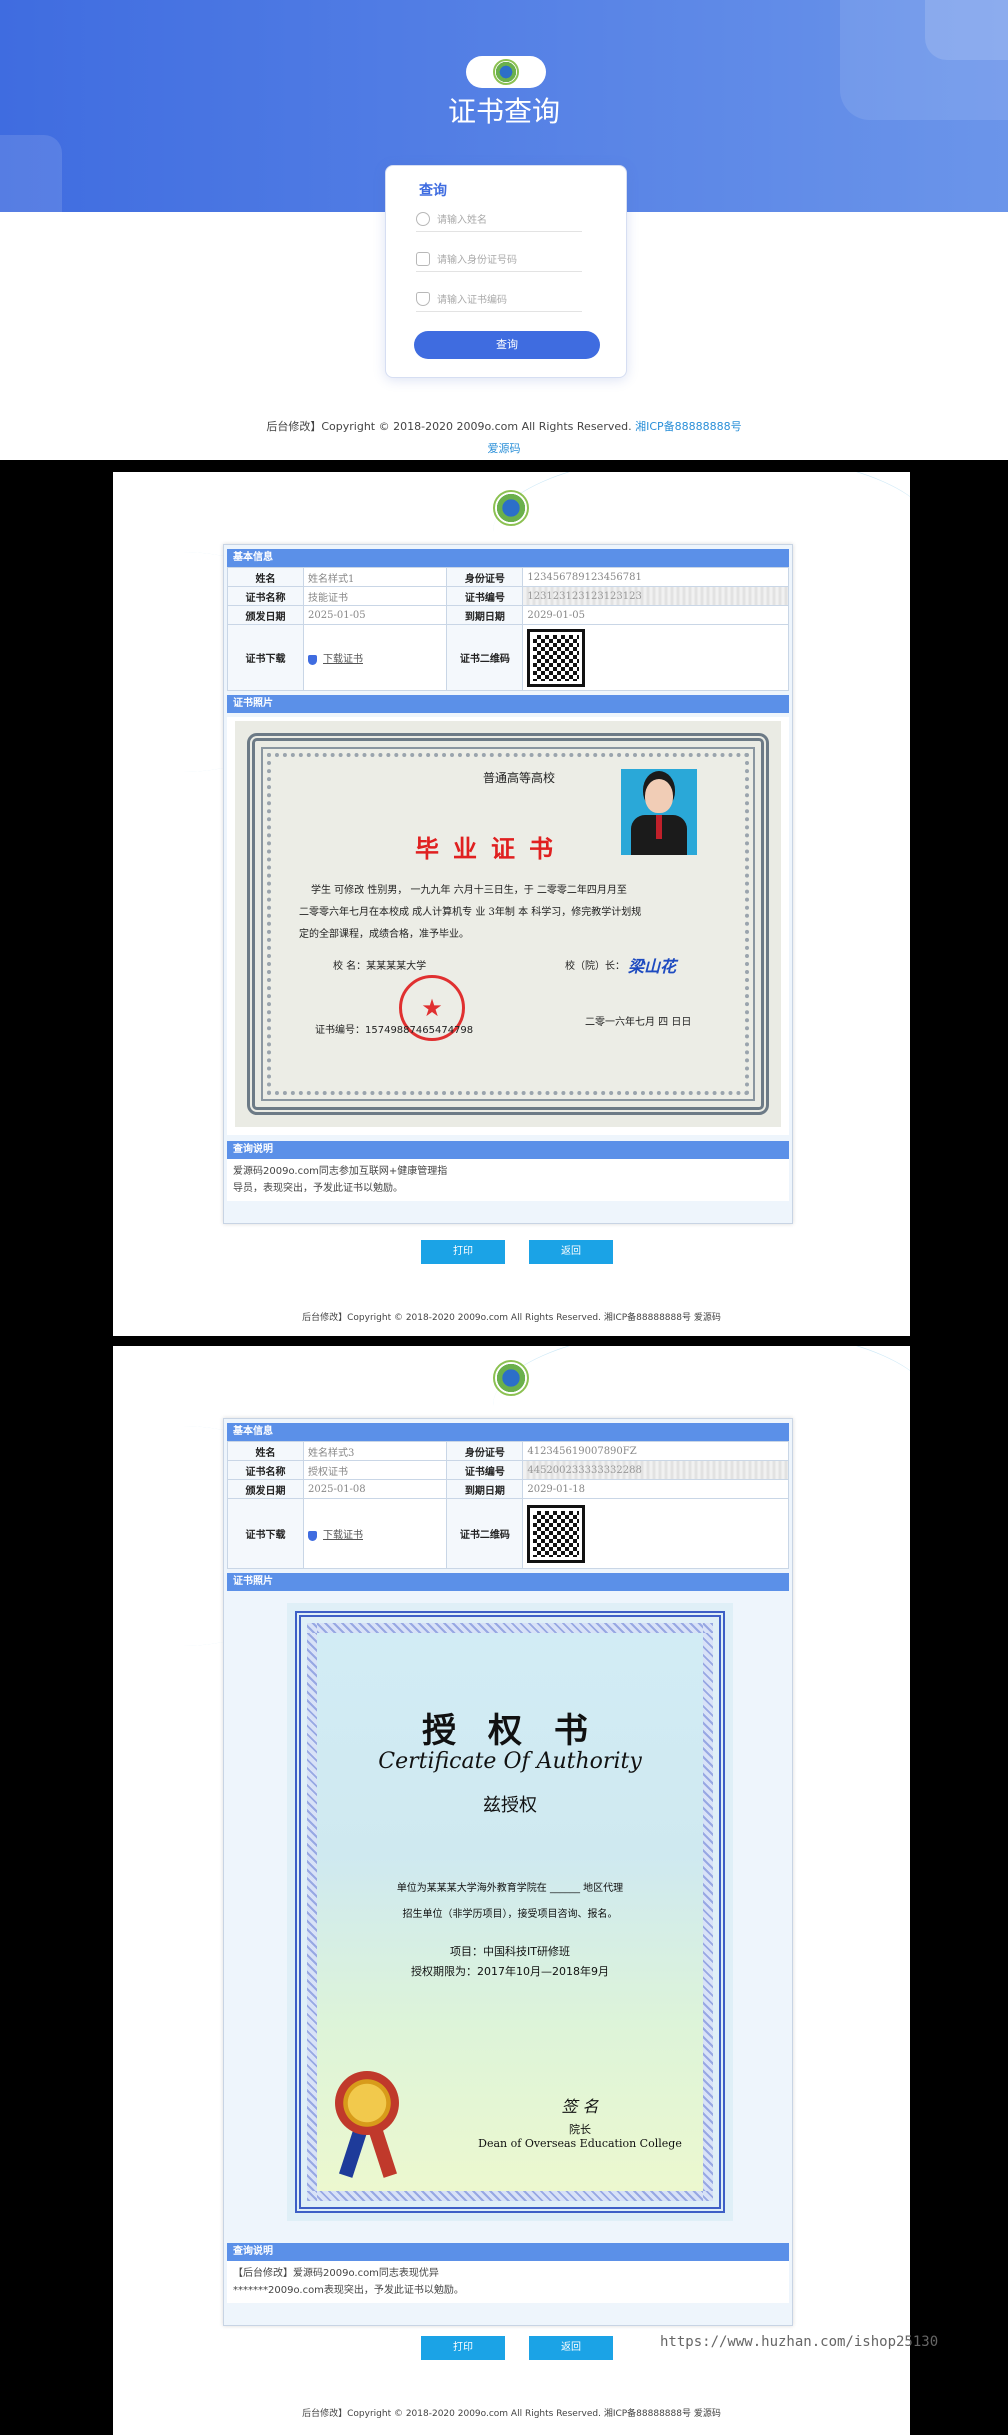 This screenshot has height=2435, width=1008. I want to click on cert-signature: 签 名, so click(580, 2106).